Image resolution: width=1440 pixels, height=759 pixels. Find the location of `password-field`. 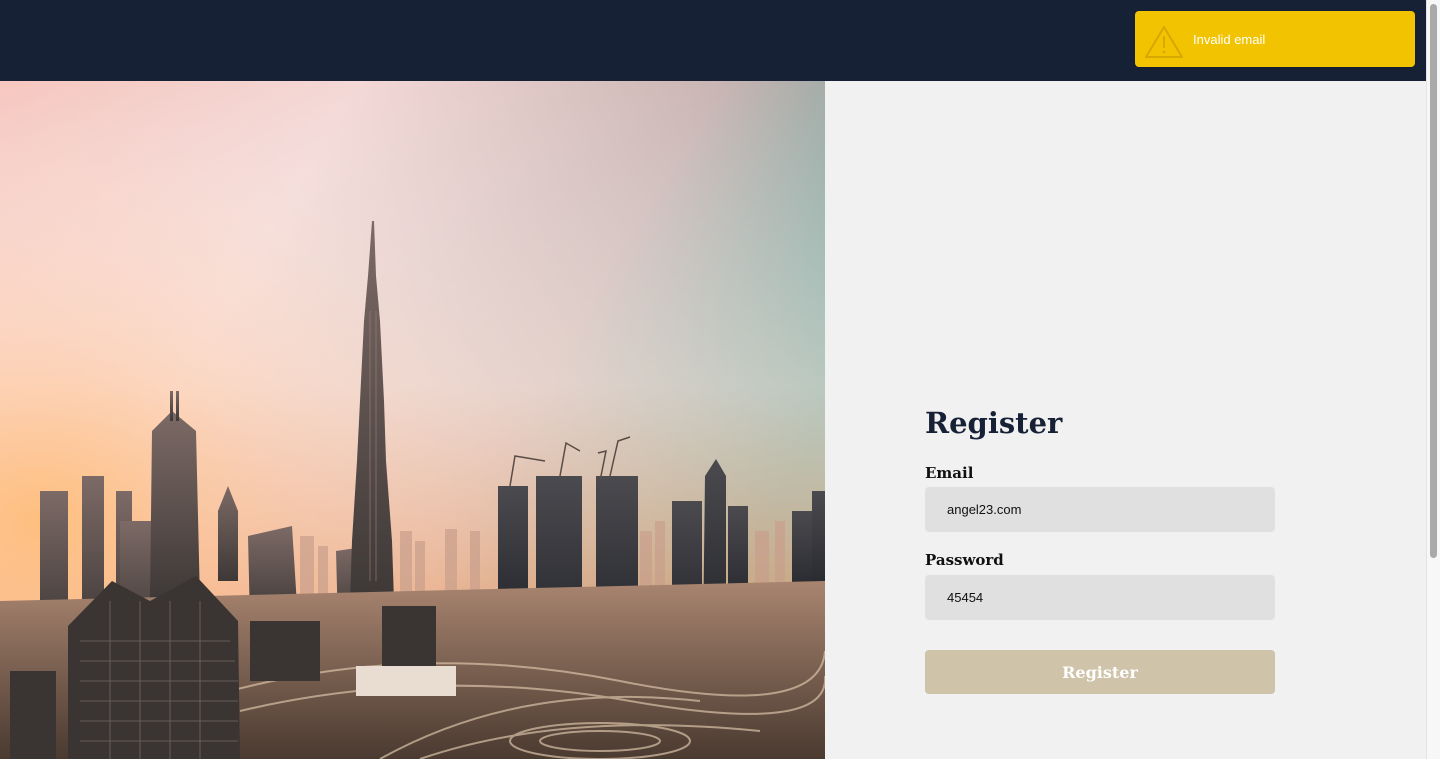

password-field is located at coordinates (1100, 597).